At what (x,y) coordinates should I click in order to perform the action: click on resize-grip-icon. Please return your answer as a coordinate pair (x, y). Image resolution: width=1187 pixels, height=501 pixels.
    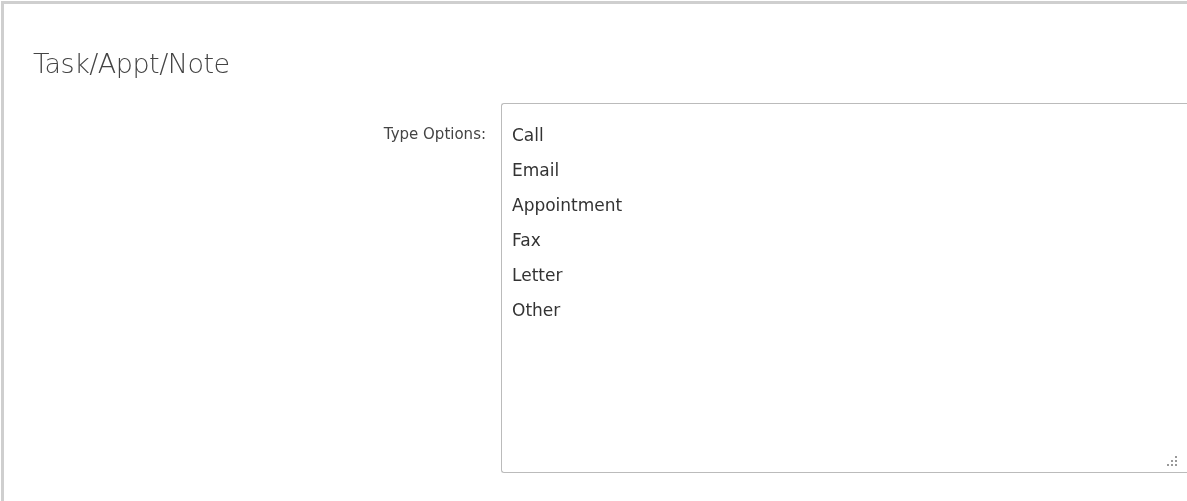
    Looking at the image, I should click on (1172, 461).